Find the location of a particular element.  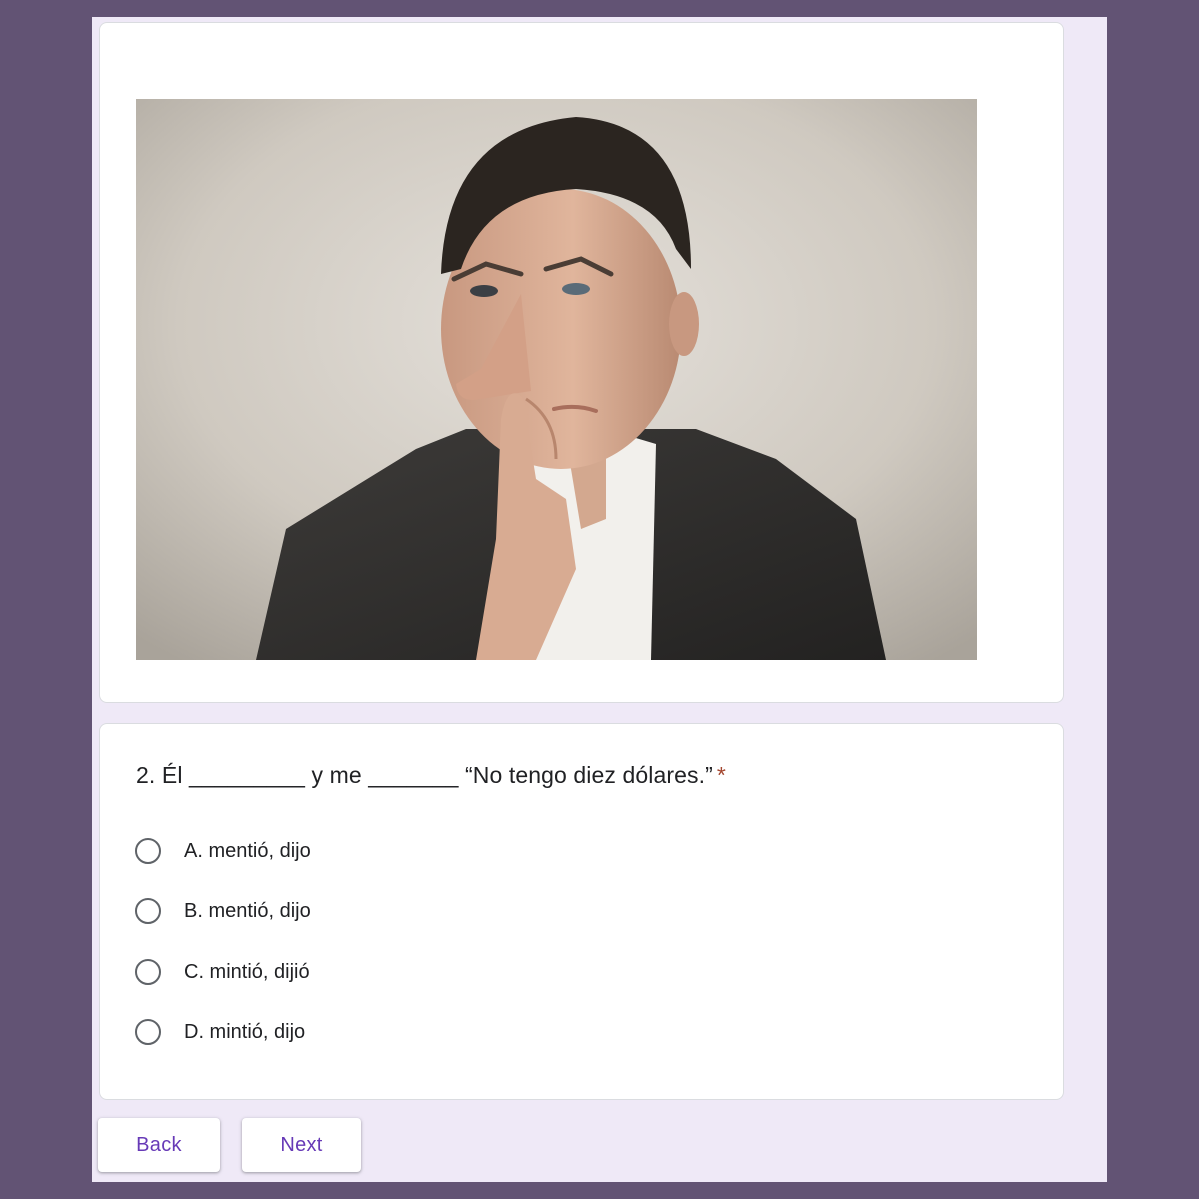

option-label-b: B. mentió, dijo is located at coordinates (247, 910).